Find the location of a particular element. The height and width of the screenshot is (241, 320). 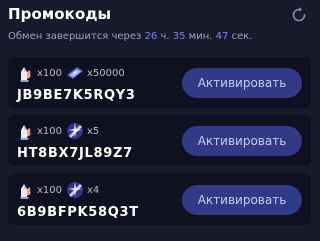

promo-code: 6B9BFPK58Q3T is located at coordinates (78, 212).